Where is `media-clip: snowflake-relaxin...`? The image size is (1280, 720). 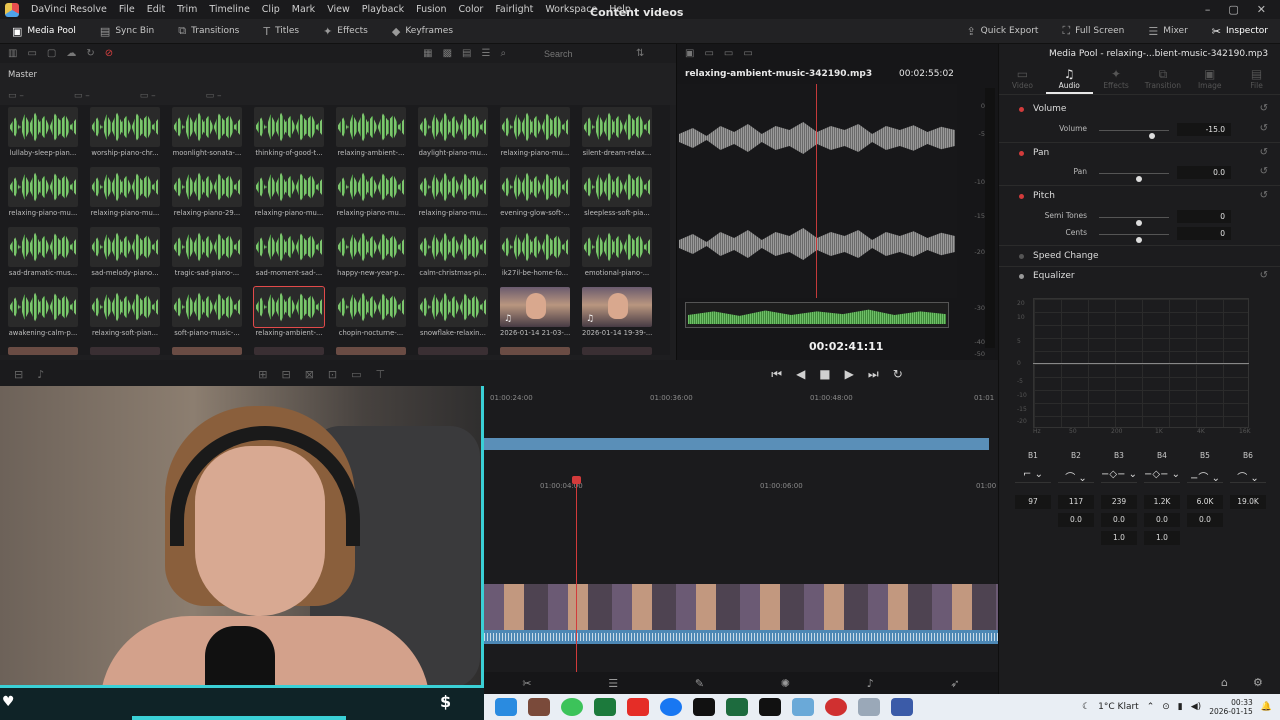 media-clip: snowflake-relaxin... is located at coordinates (453, 312).